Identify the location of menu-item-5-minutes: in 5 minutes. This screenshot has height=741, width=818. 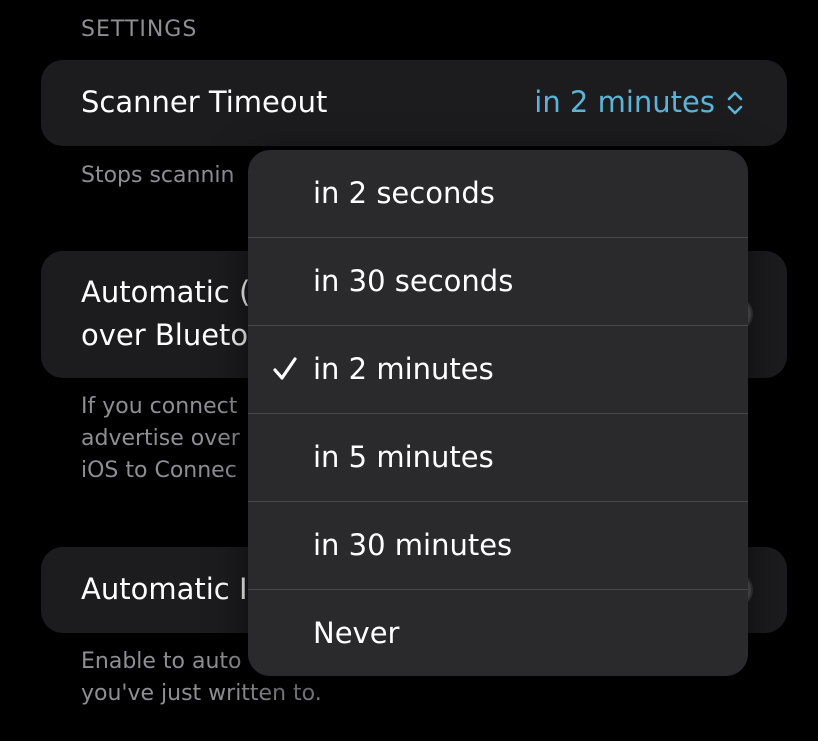
(498, 458).